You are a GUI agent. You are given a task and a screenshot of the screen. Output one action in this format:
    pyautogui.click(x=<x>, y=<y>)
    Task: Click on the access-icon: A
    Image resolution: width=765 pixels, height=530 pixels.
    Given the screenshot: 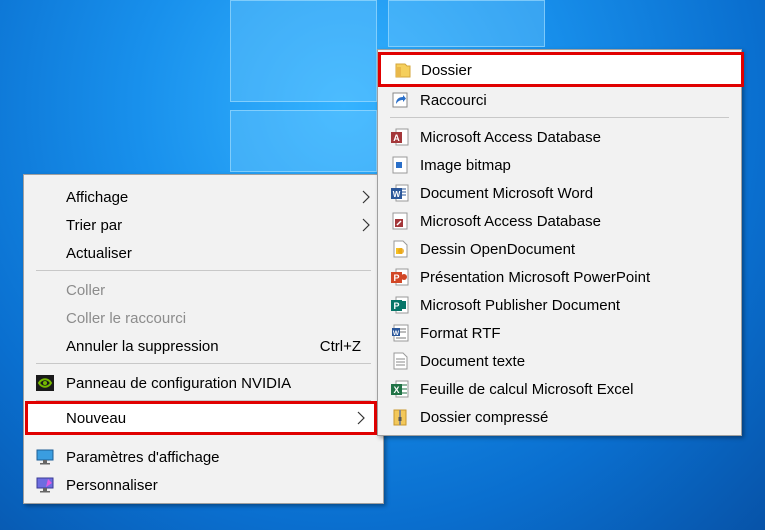 What is the action you would take?
    pyautogui.click(x=400, y=137)
    